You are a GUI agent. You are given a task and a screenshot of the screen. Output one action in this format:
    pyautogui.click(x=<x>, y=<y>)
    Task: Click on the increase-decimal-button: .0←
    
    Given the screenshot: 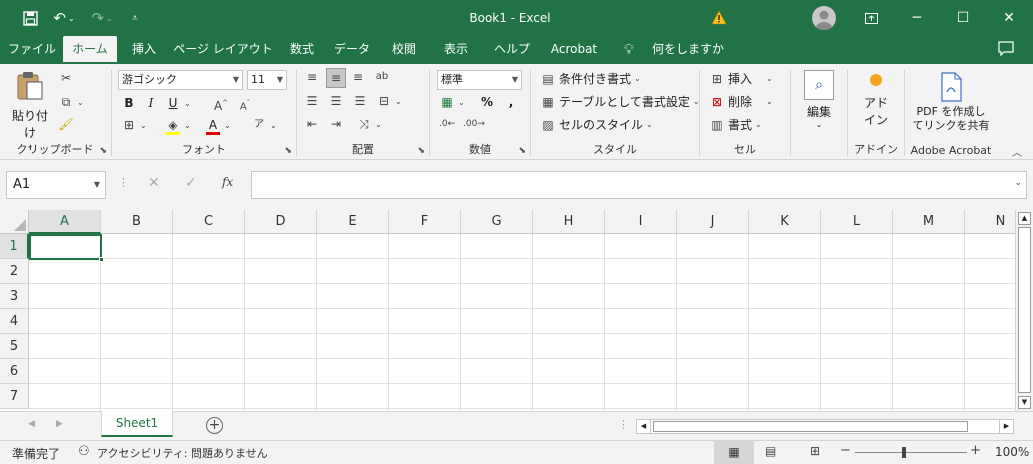 What is the action you would take?
    pyautogui.click(x=447, y=124)
    